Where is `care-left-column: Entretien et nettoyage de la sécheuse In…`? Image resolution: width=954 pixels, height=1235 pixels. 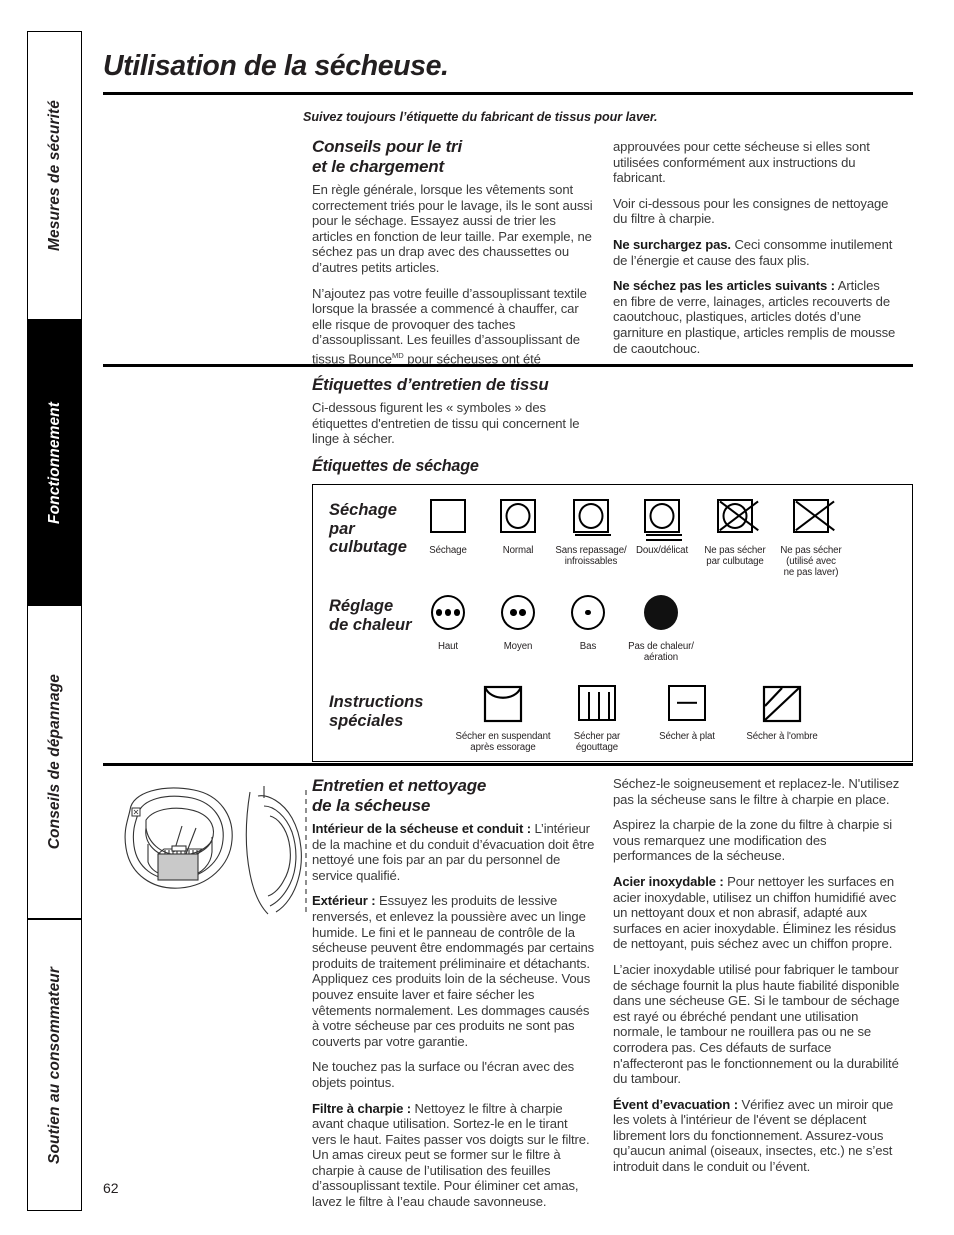 care-left-column: Entretien et nettoyage de la sécheuse In… is located at coordinates (453, 993).